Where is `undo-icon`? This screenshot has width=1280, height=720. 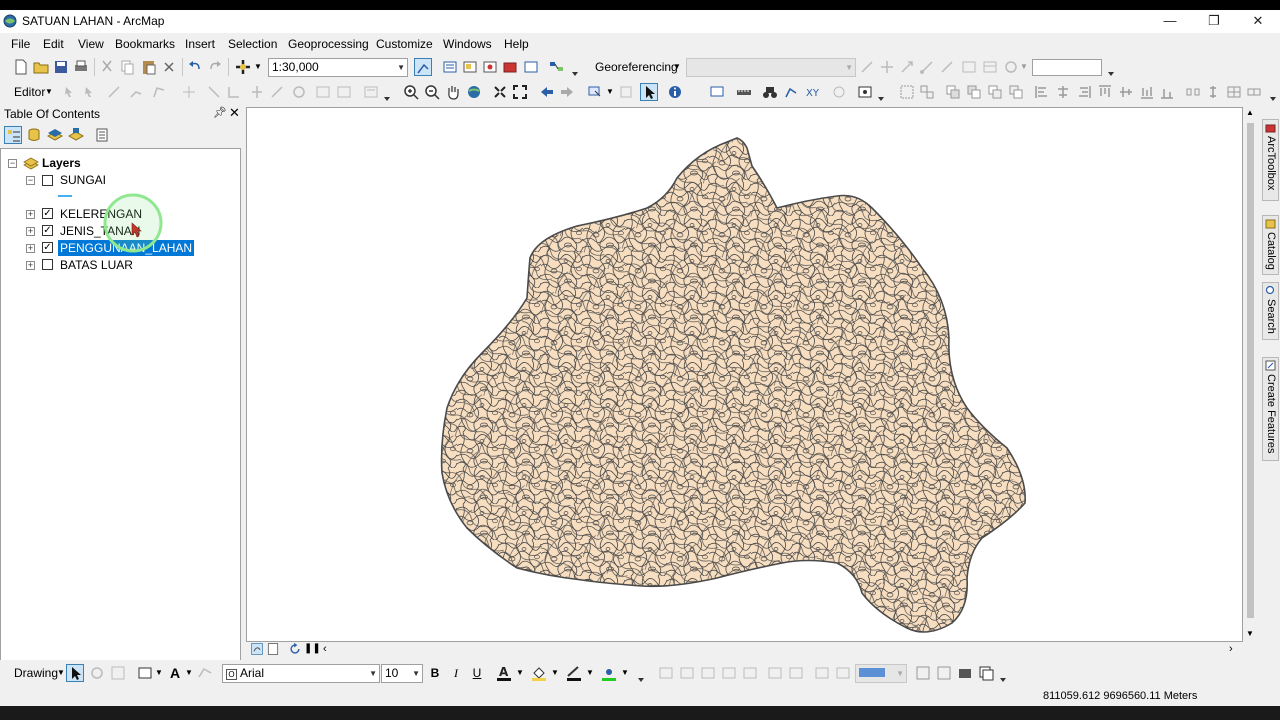
undo-icon is located at coordinates (195, 67).